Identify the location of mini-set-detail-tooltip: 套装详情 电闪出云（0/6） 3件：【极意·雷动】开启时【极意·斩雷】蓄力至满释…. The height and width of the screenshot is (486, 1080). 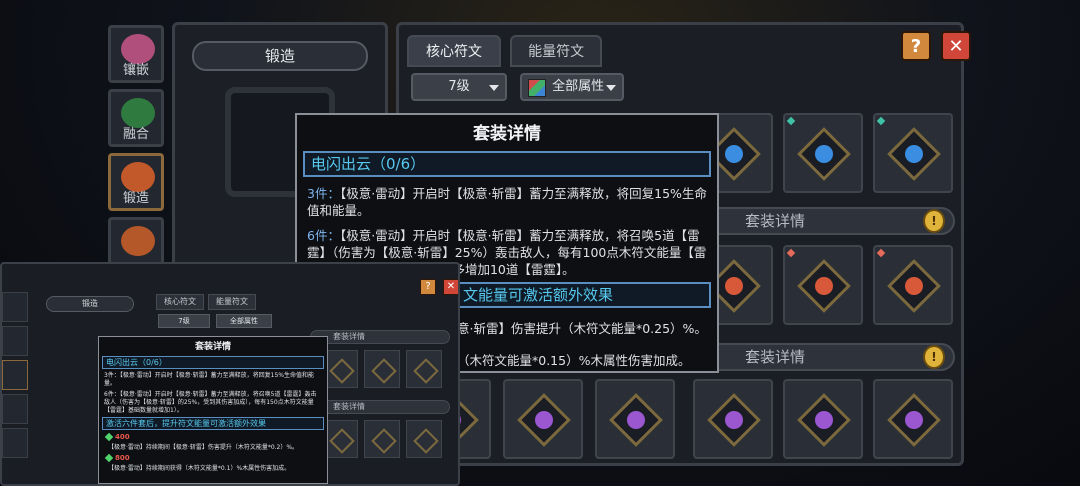
(213, 410).